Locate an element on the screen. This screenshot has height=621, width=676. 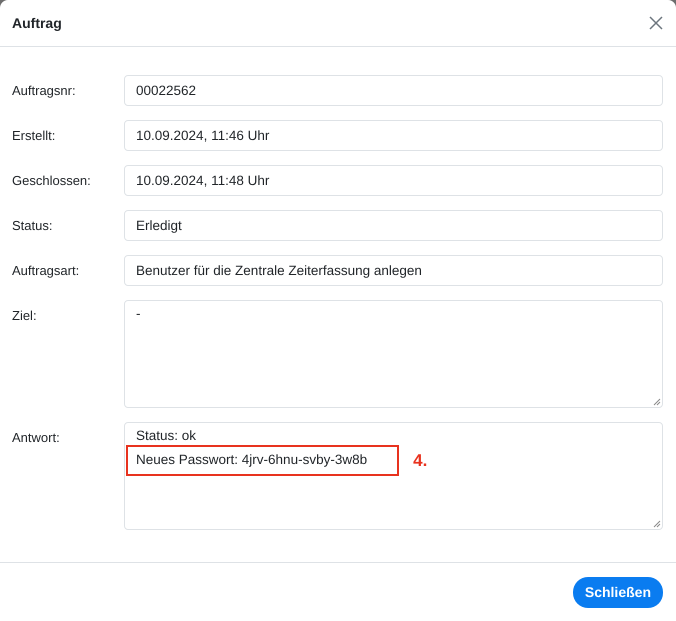
annotation-number: 4. is located at coordinates (420, 460).